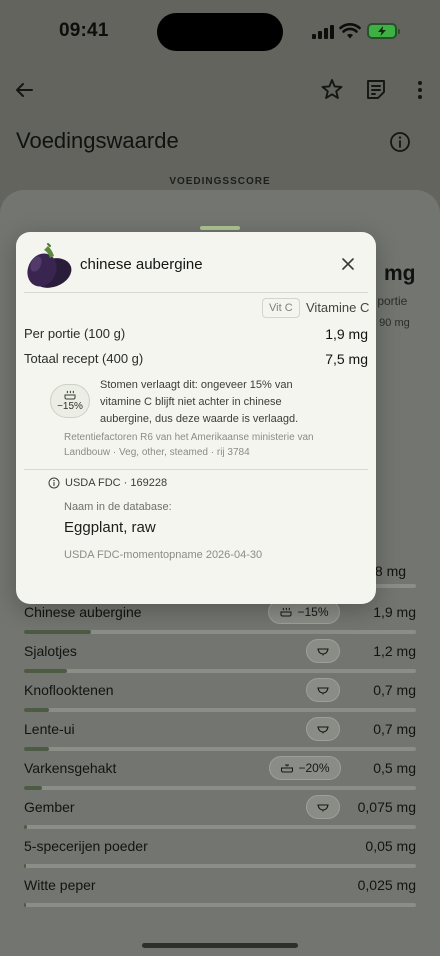 The width and height of the screenshot is (440, 956). I want to click on retention-badge: −15%, so click(70, 401).